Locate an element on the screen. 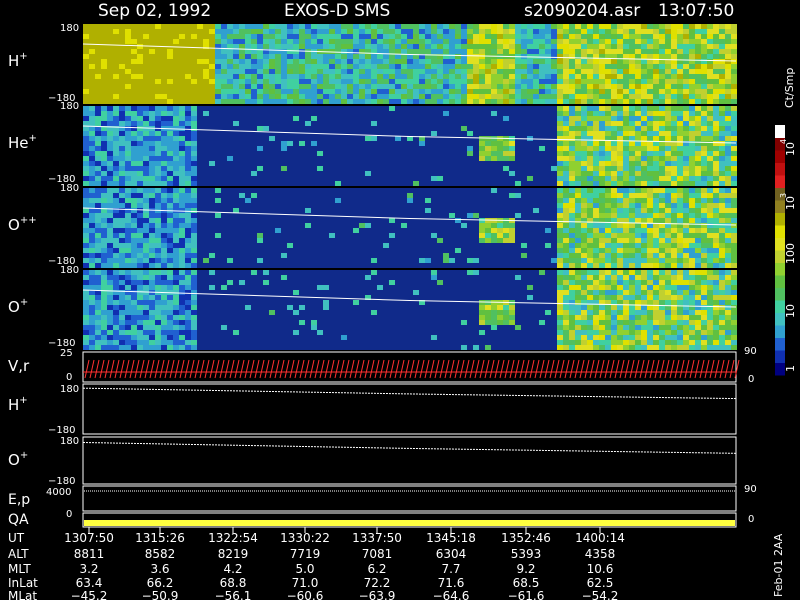 The width and height of the screenshot is (800, 600). ephemeris-row-label: MLT is located at coordinates (19, 569).